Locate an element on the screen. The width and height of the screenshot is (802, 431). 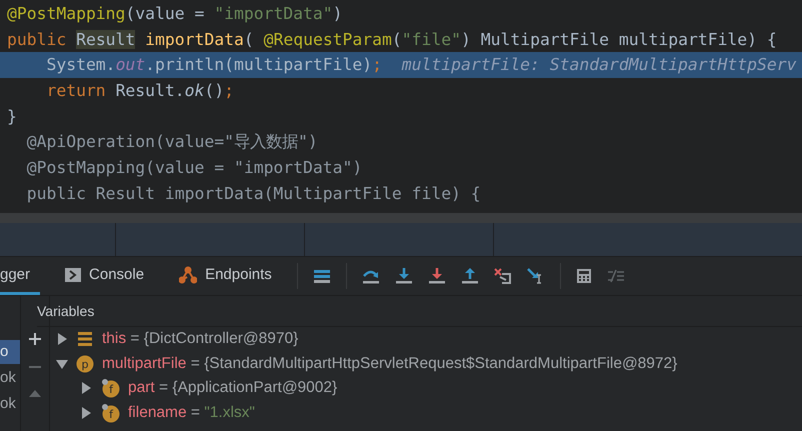
debugger-tab: gger is located at coordinates (20, 276).